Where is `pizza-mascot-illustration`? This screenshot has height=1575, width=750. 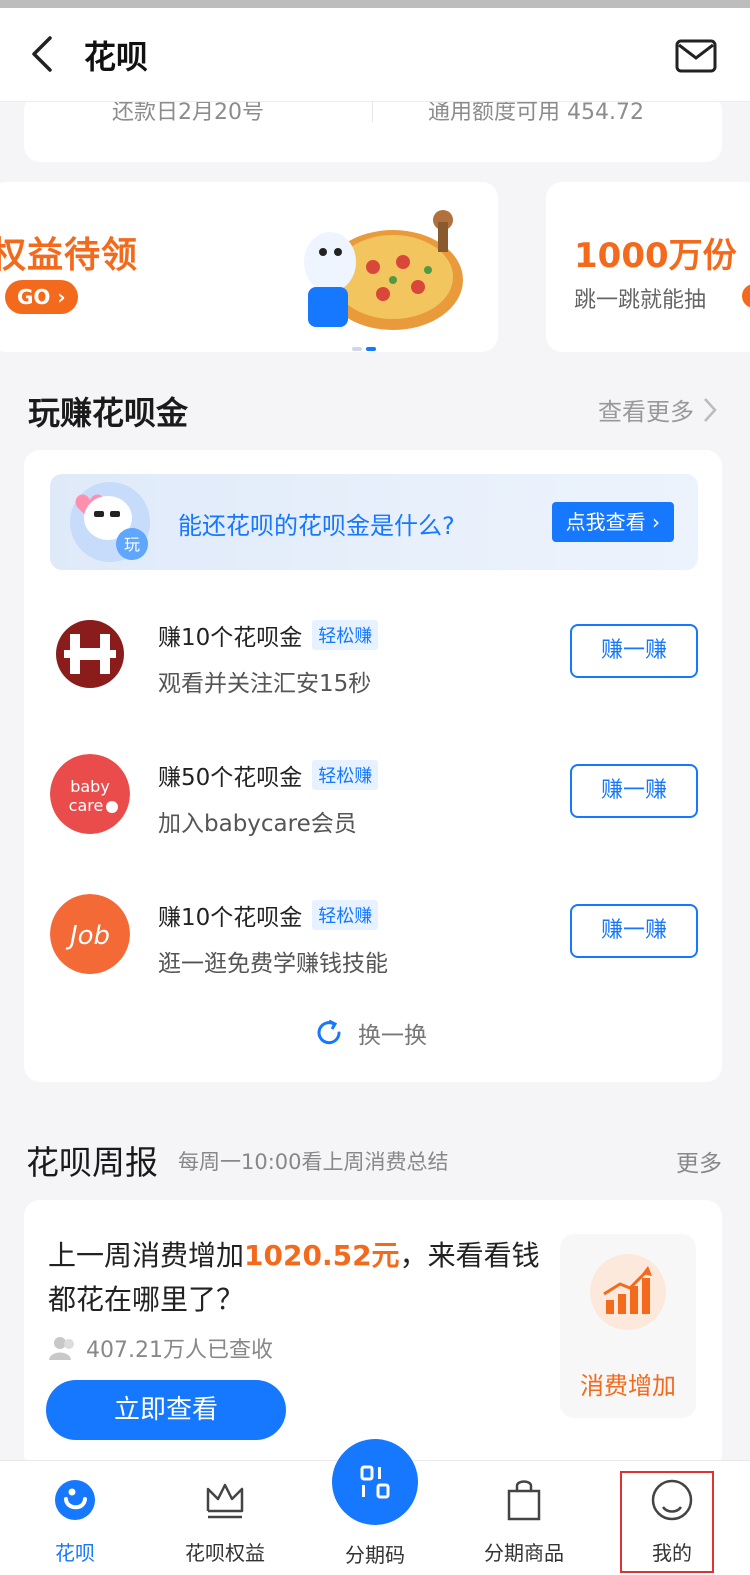
pizza-mascot-illustration is located at coordinates (383, 270).